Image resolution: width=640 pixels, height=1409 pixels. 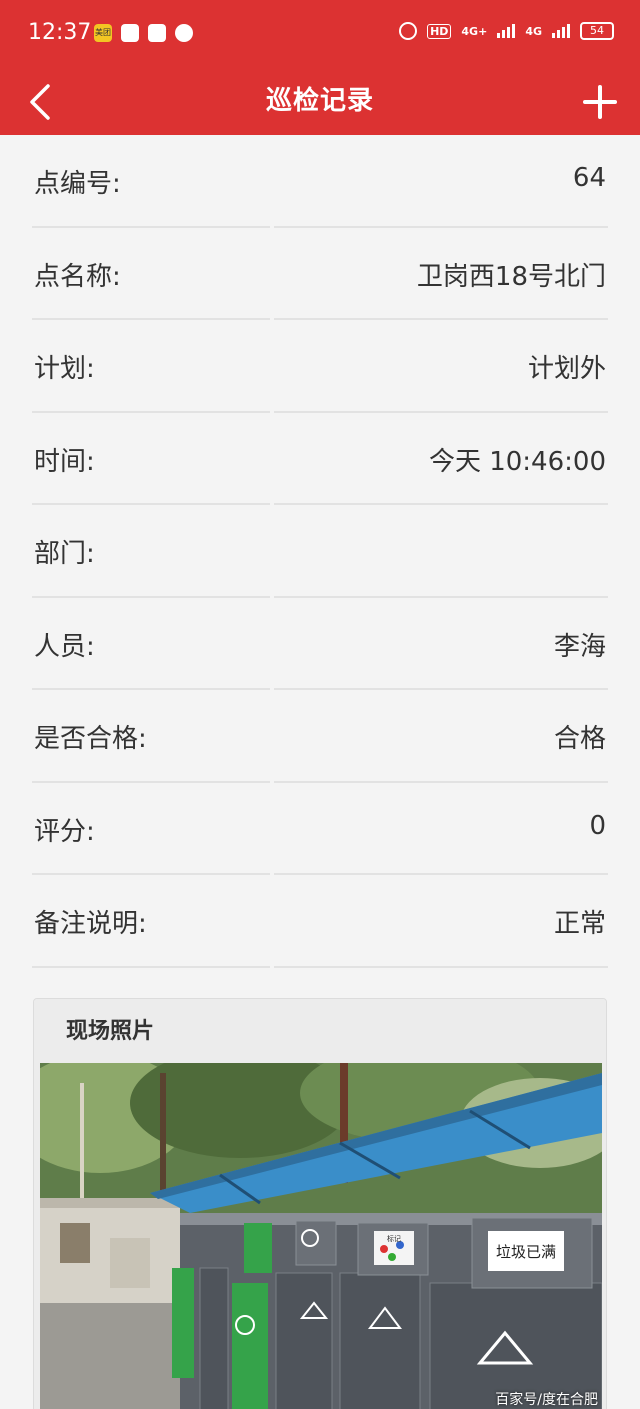 What do you see at coordinates (597, 825) in the screenshot?
I see `field-value: 0` at bounding box center [597, 825].